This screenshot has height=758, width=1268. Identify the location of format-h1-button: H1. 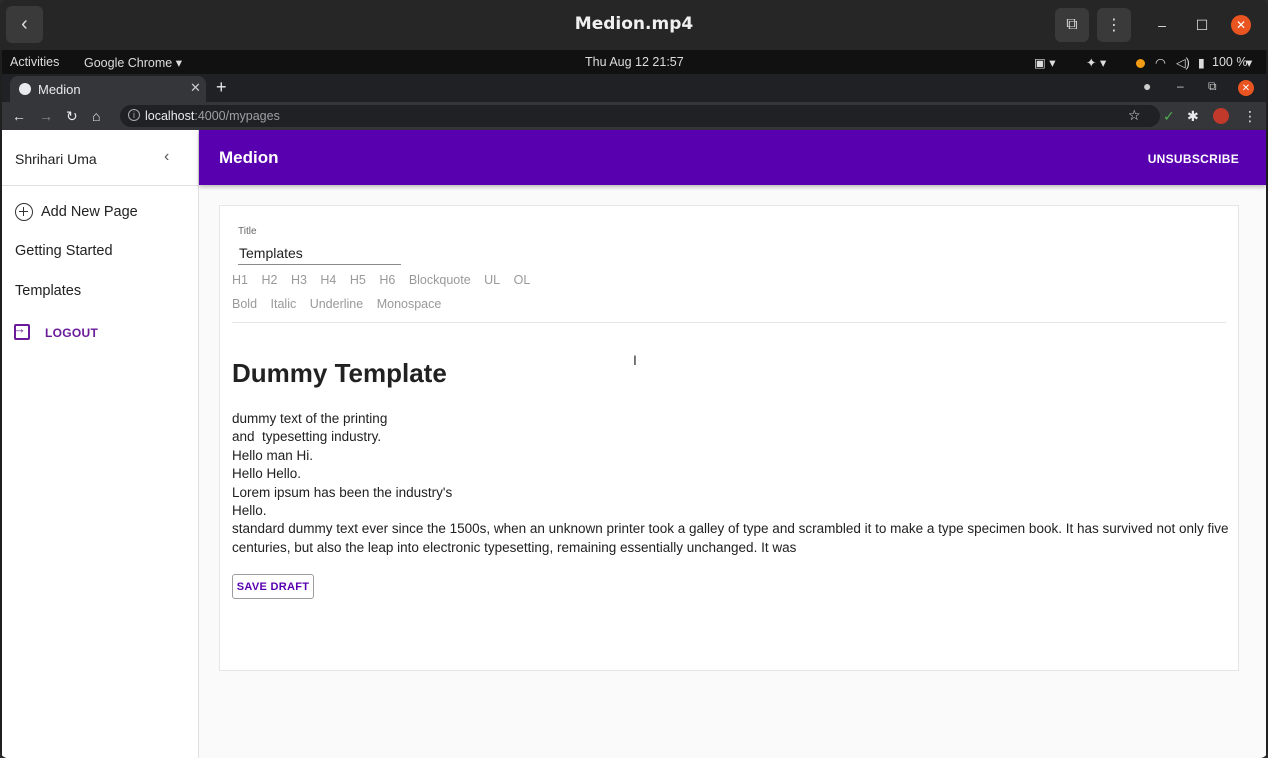
(240, 280).